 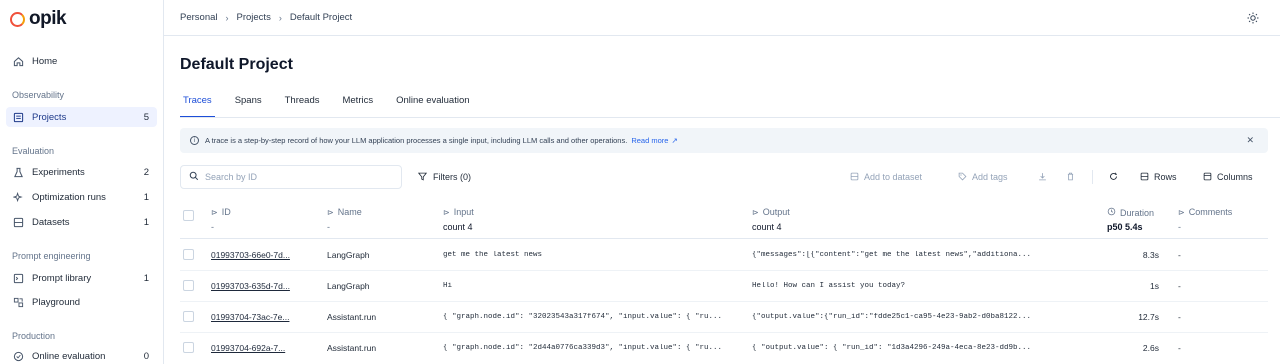 What do you see at coordinates (444, 177) in the screenshot?
I see `filters-button: Filters (0)` at bounding box center [444, 177].